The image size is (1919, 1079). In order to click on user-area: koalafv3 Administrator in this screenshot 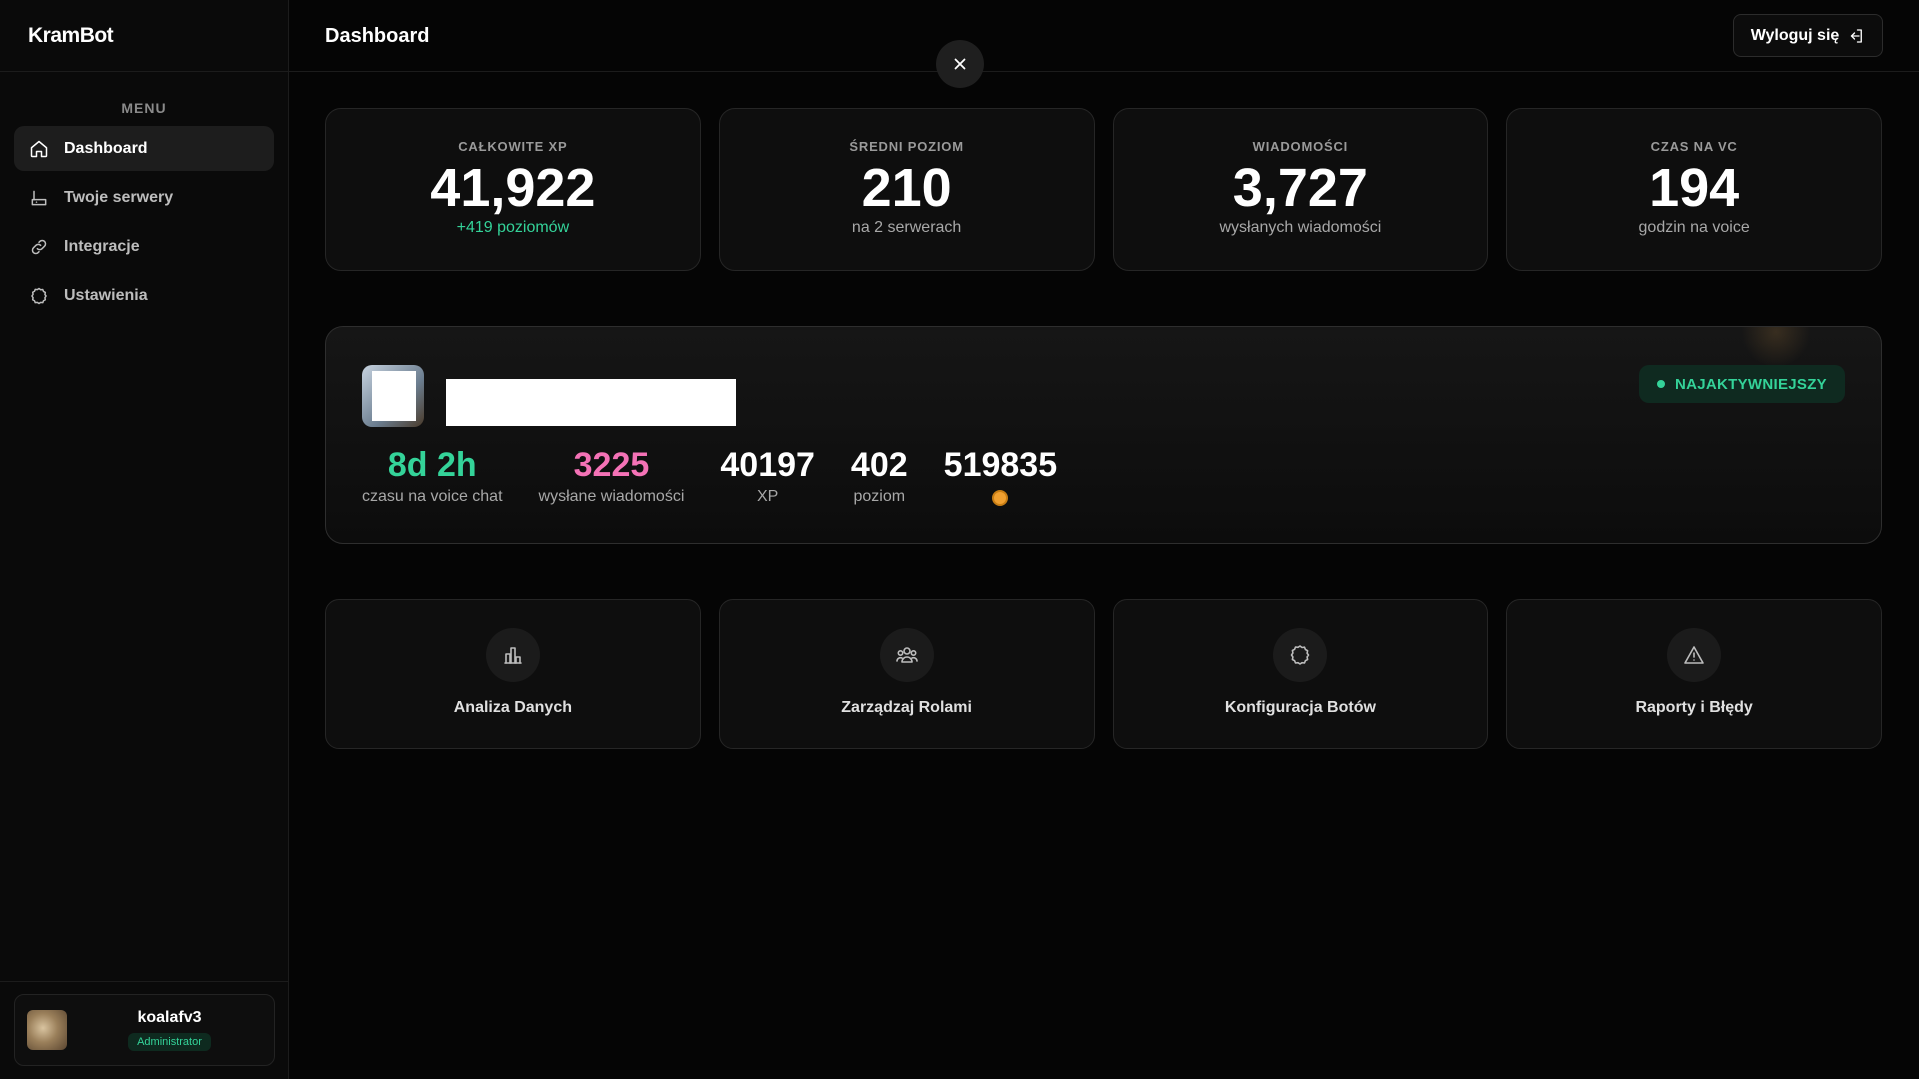, I will do `click(144, 1030)`.